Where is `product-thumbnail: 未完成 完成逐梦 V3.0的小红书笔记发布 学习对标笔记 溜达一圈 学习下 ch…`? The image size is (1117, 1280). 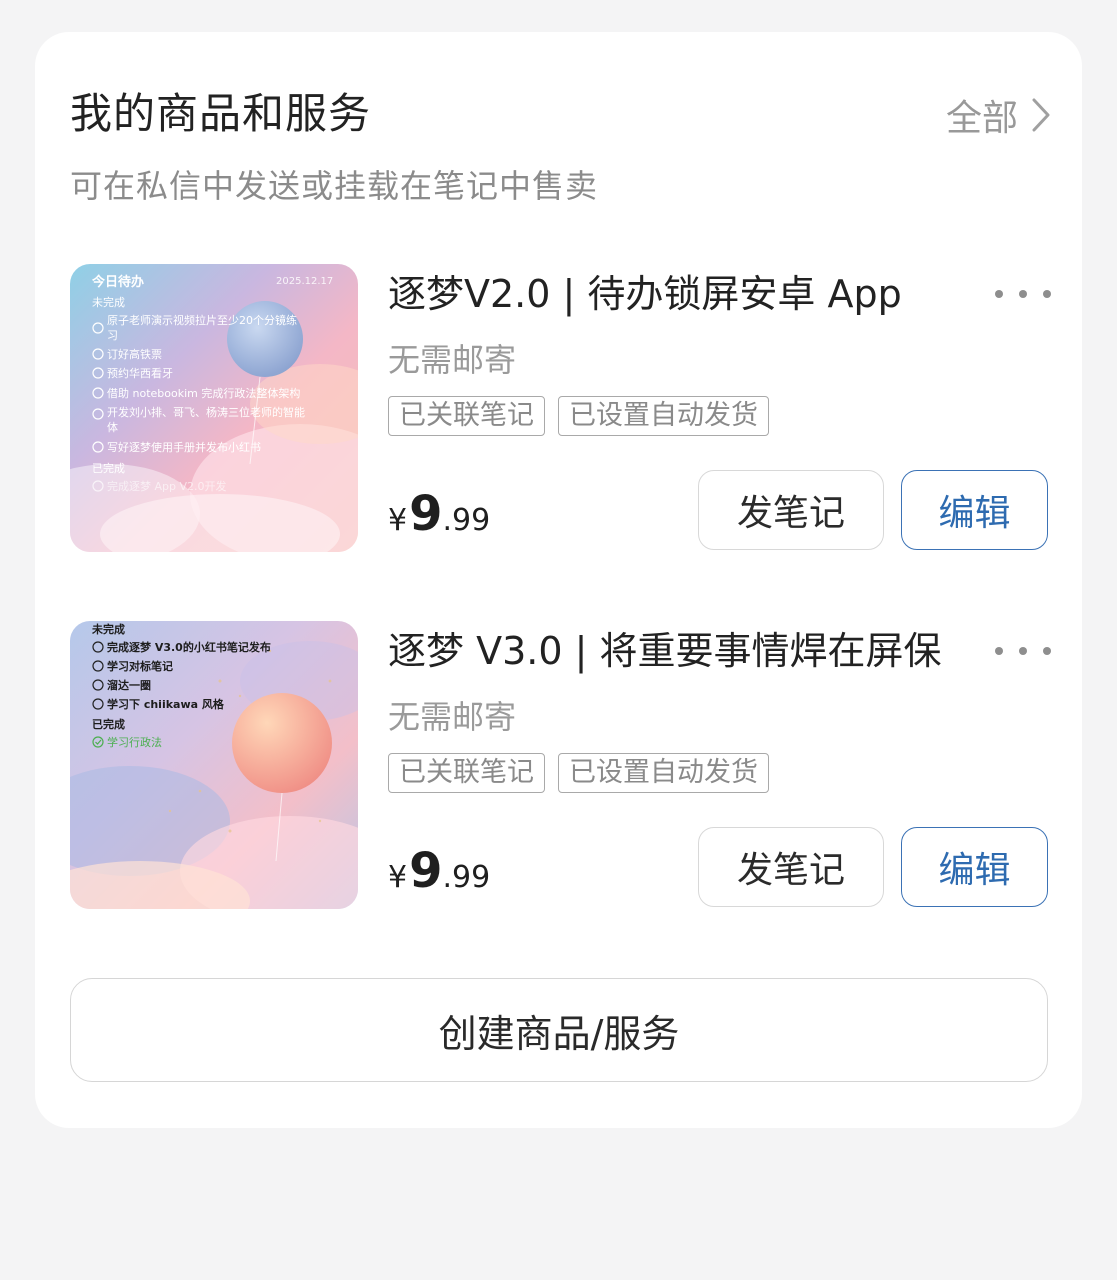 product-thumbnail: 未完成 完成逐梦 V3.0的小红书笔记发布 学习对标笔记 溜达一圈 学习下 ch… is located at coordinates (214, 765).